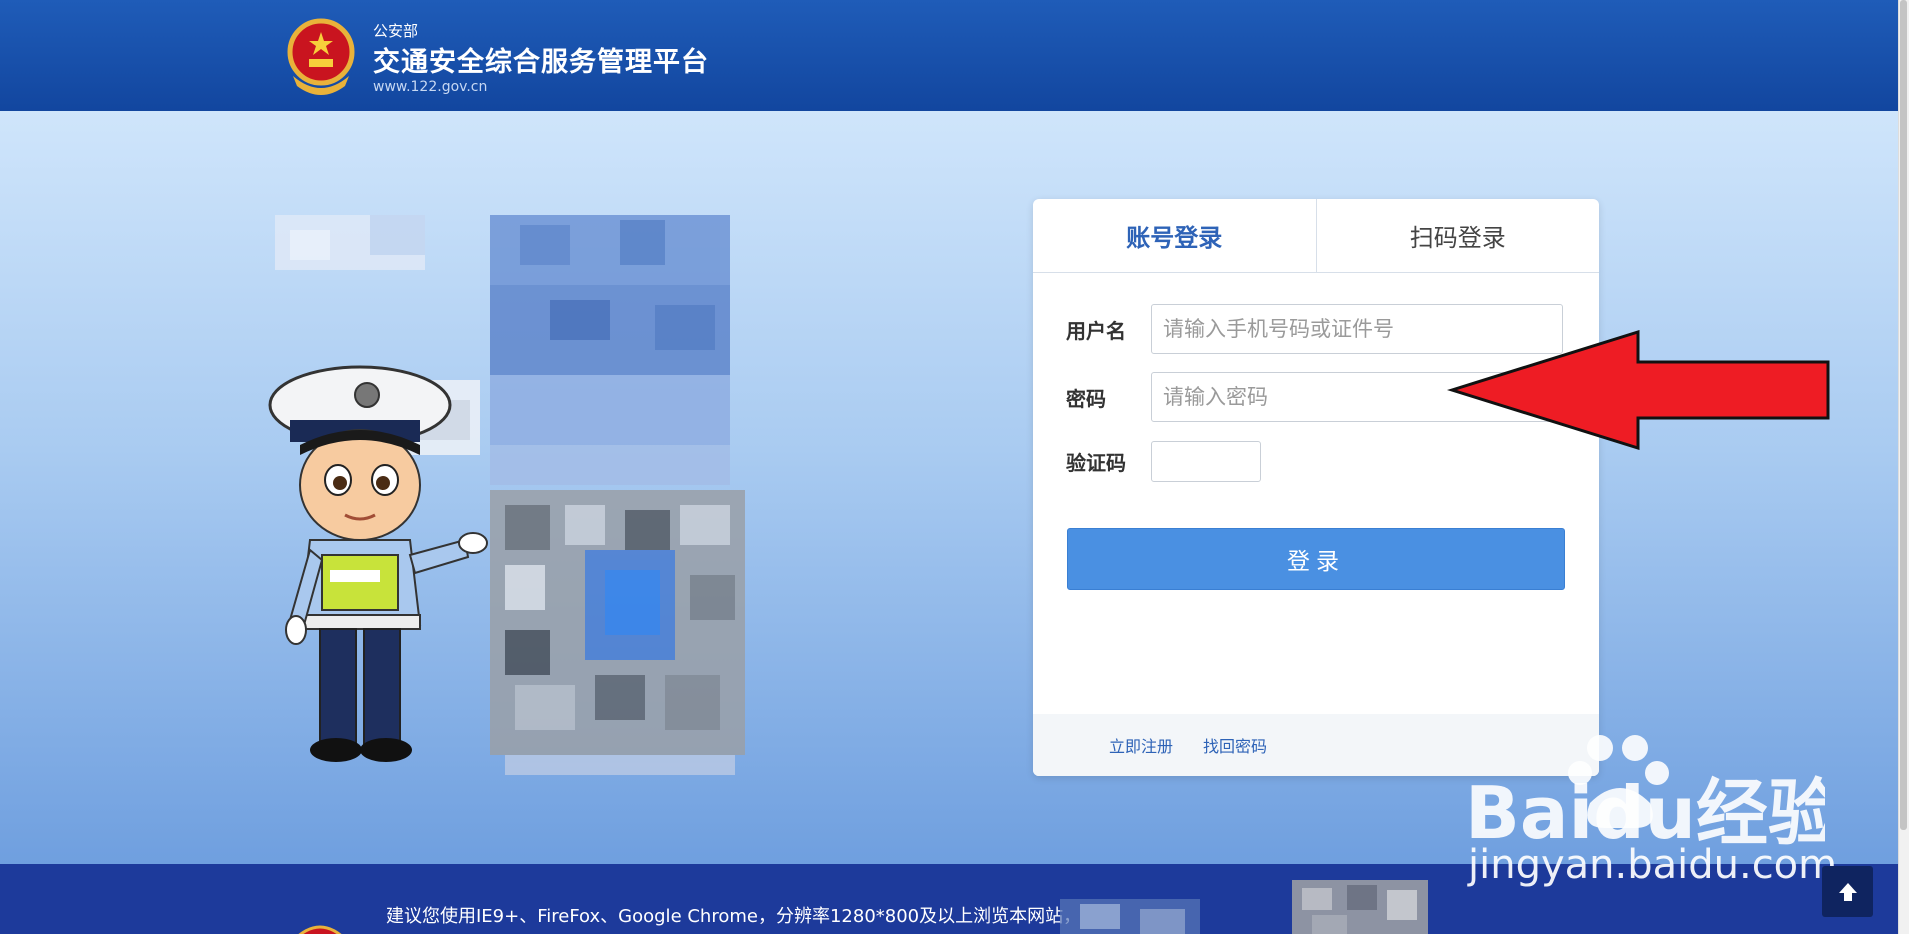  What do you see at coordinates (949, 55) in the screenshot?
I see `site-header: 公安部 交通安全综合服务管理平台 www.122.gov.cn` at bounding box center [949, 55].